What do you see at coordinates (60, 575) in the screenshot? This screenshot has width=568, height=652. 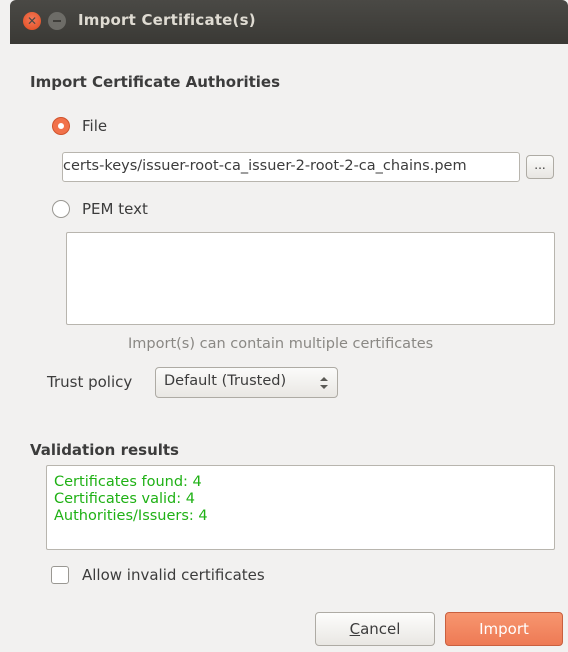 I see `allow-invalid-checkbox` at bounding box center [60, 575].